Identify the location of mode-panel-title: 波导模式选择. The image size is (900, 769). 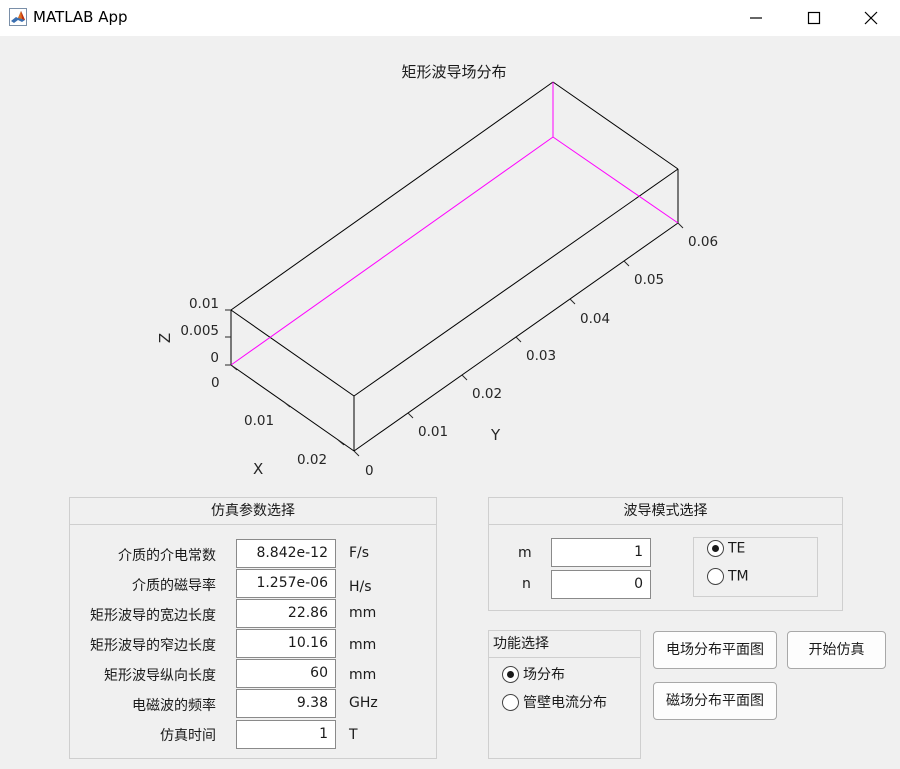
(665, 511).